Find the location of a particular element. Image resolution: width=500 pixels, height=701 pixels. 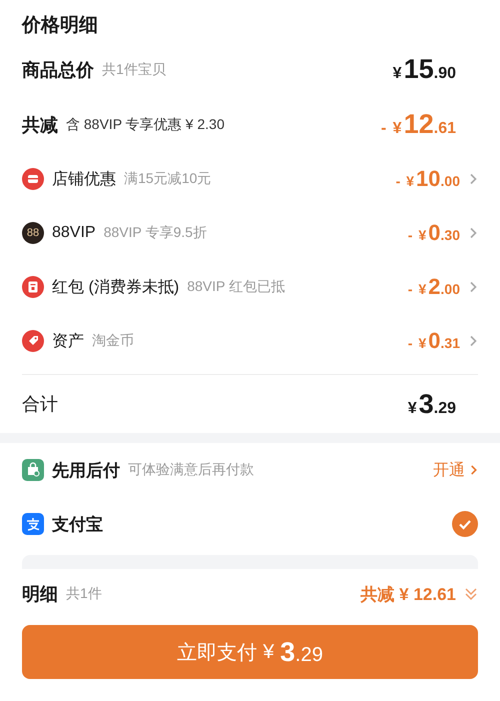

discount-note: 满15元减10元 is located at coordinates (168, 179).